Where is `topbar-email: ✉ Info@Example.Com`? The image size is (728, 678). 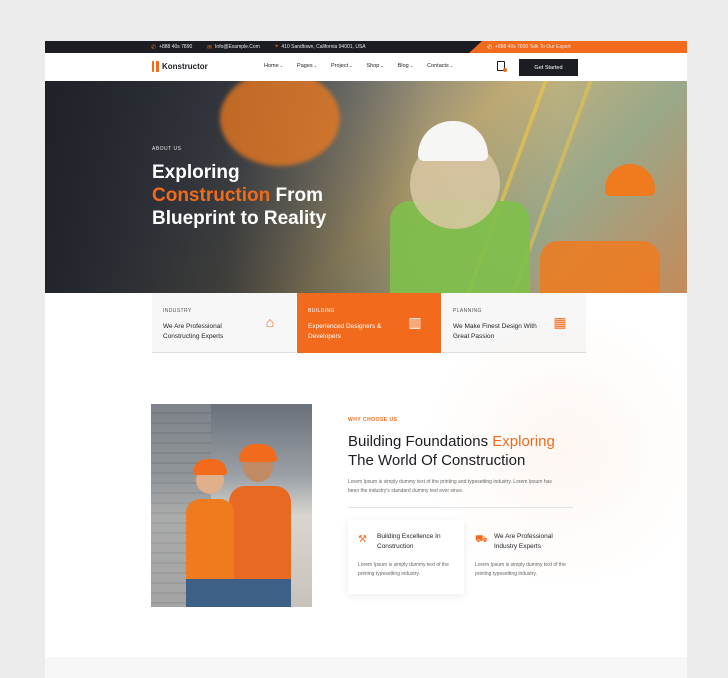
topbar-email: ✉ Info@Example.Com is located at coordinates (233, 47).